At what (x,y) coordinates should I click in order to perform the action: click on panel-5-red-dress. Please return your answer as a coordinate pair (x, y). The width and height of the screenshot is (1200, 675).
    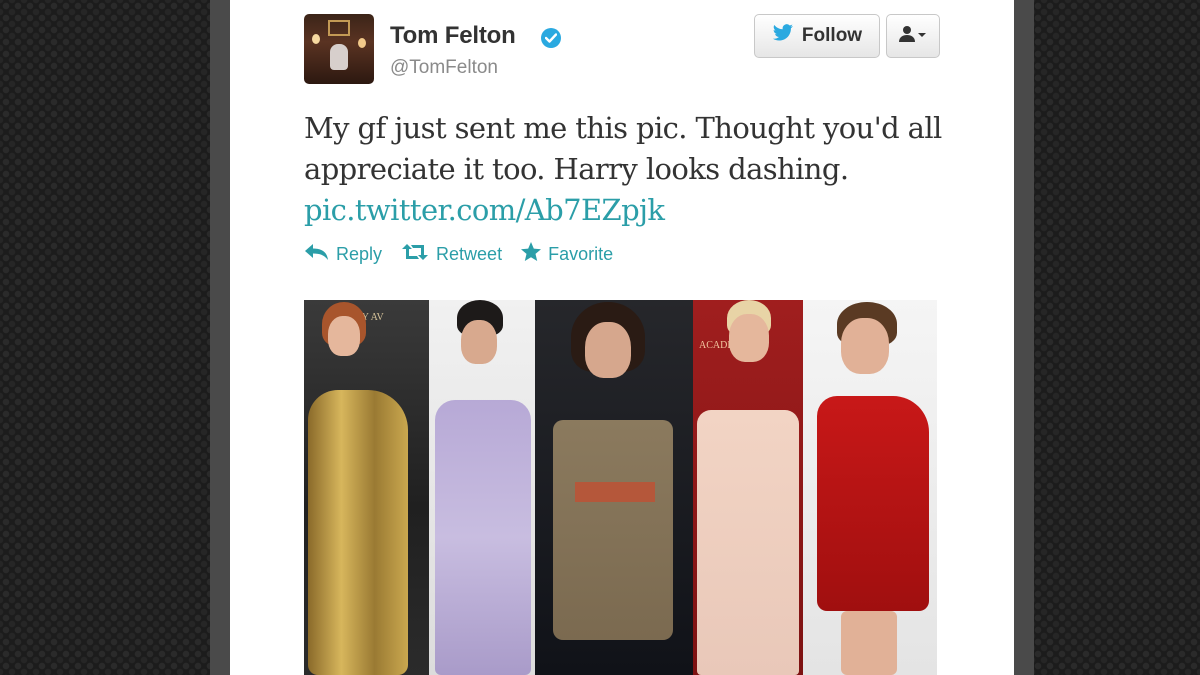
    Looking at the image, I should click on (873, 503).